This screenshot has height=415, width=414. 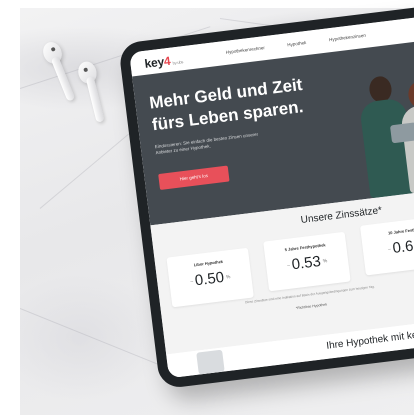 I want to click on rate-card-value: –0.6%, so click(x=400, y=247).